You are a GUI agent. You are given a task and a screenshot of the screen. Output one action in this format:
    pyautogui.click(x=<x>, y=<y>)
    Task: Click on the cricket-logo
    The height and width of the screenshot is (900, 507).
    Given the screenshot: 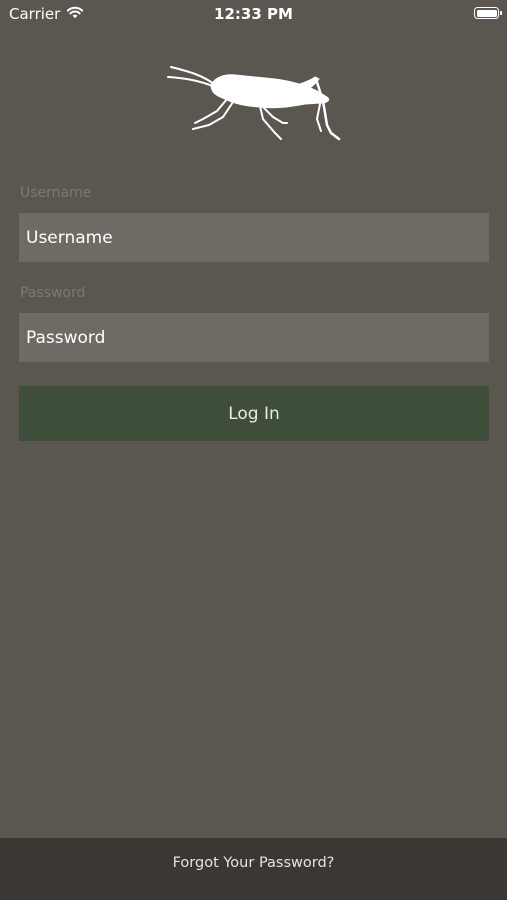 What is the action you would take?
    pyautogui.click(x=255, y=104)
    